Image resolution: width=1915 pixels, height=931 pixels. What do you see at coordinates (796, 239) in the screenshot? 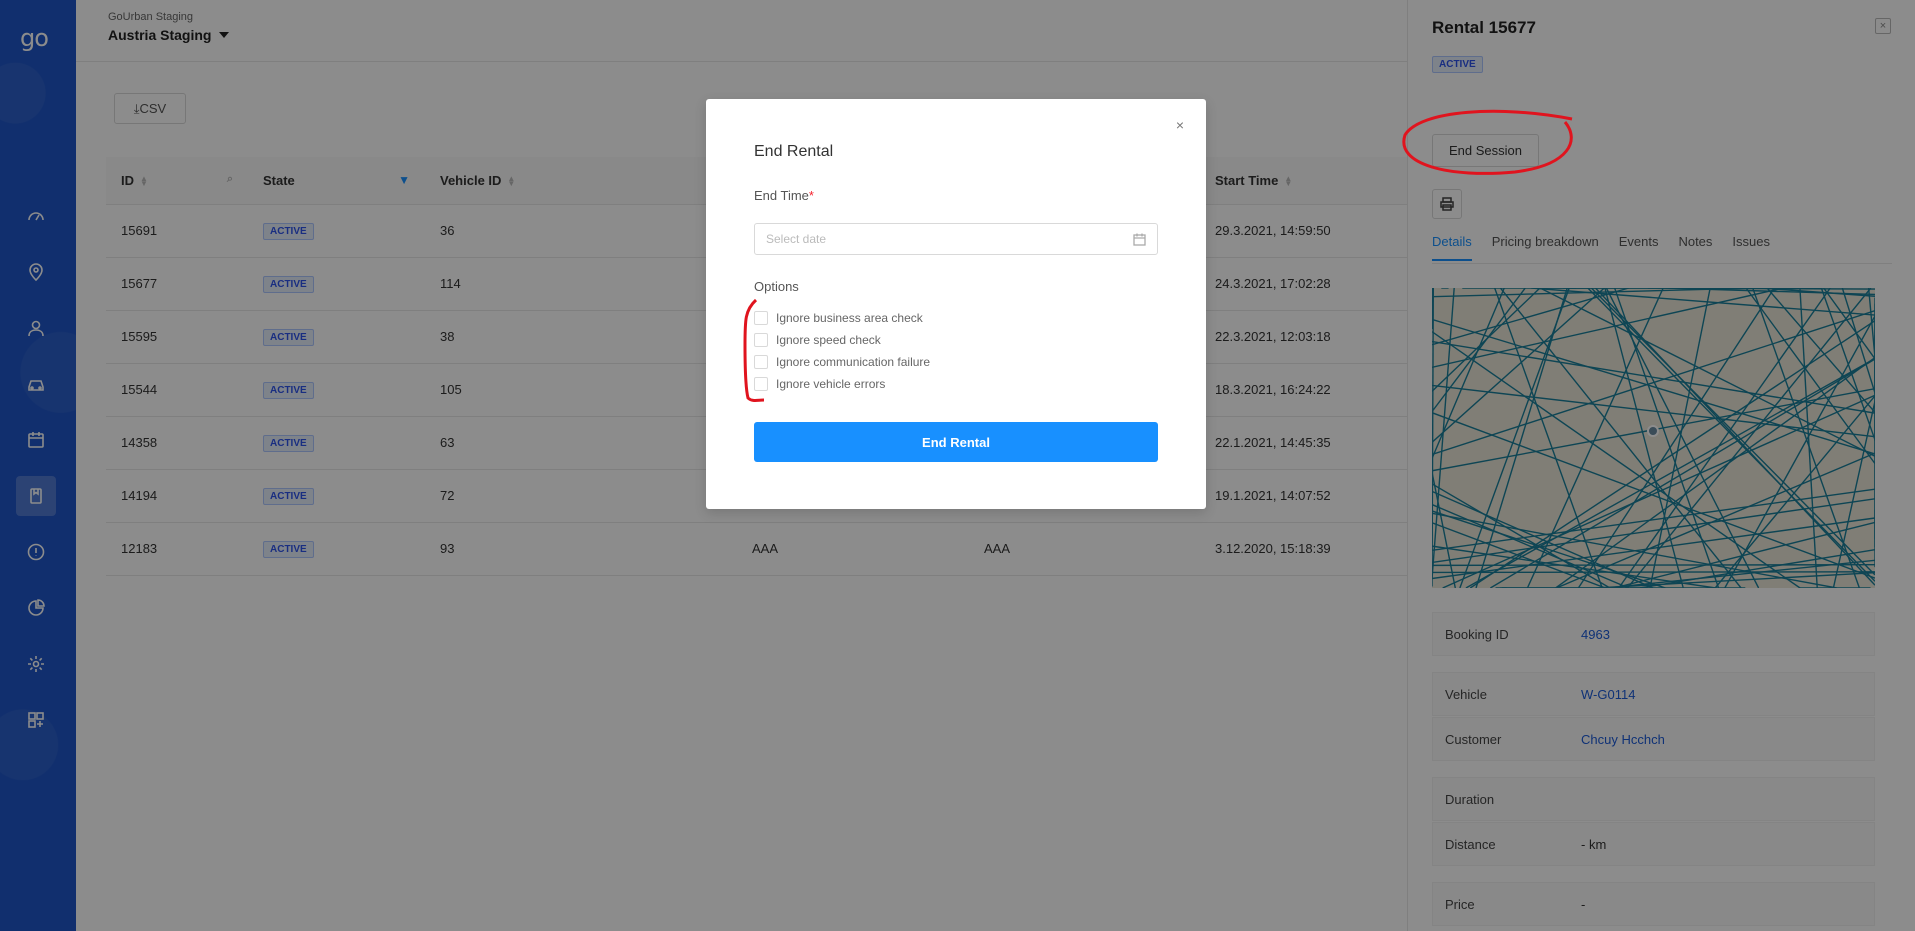
I see `date-placeholder: Select date` at bounding box center [796, 239].